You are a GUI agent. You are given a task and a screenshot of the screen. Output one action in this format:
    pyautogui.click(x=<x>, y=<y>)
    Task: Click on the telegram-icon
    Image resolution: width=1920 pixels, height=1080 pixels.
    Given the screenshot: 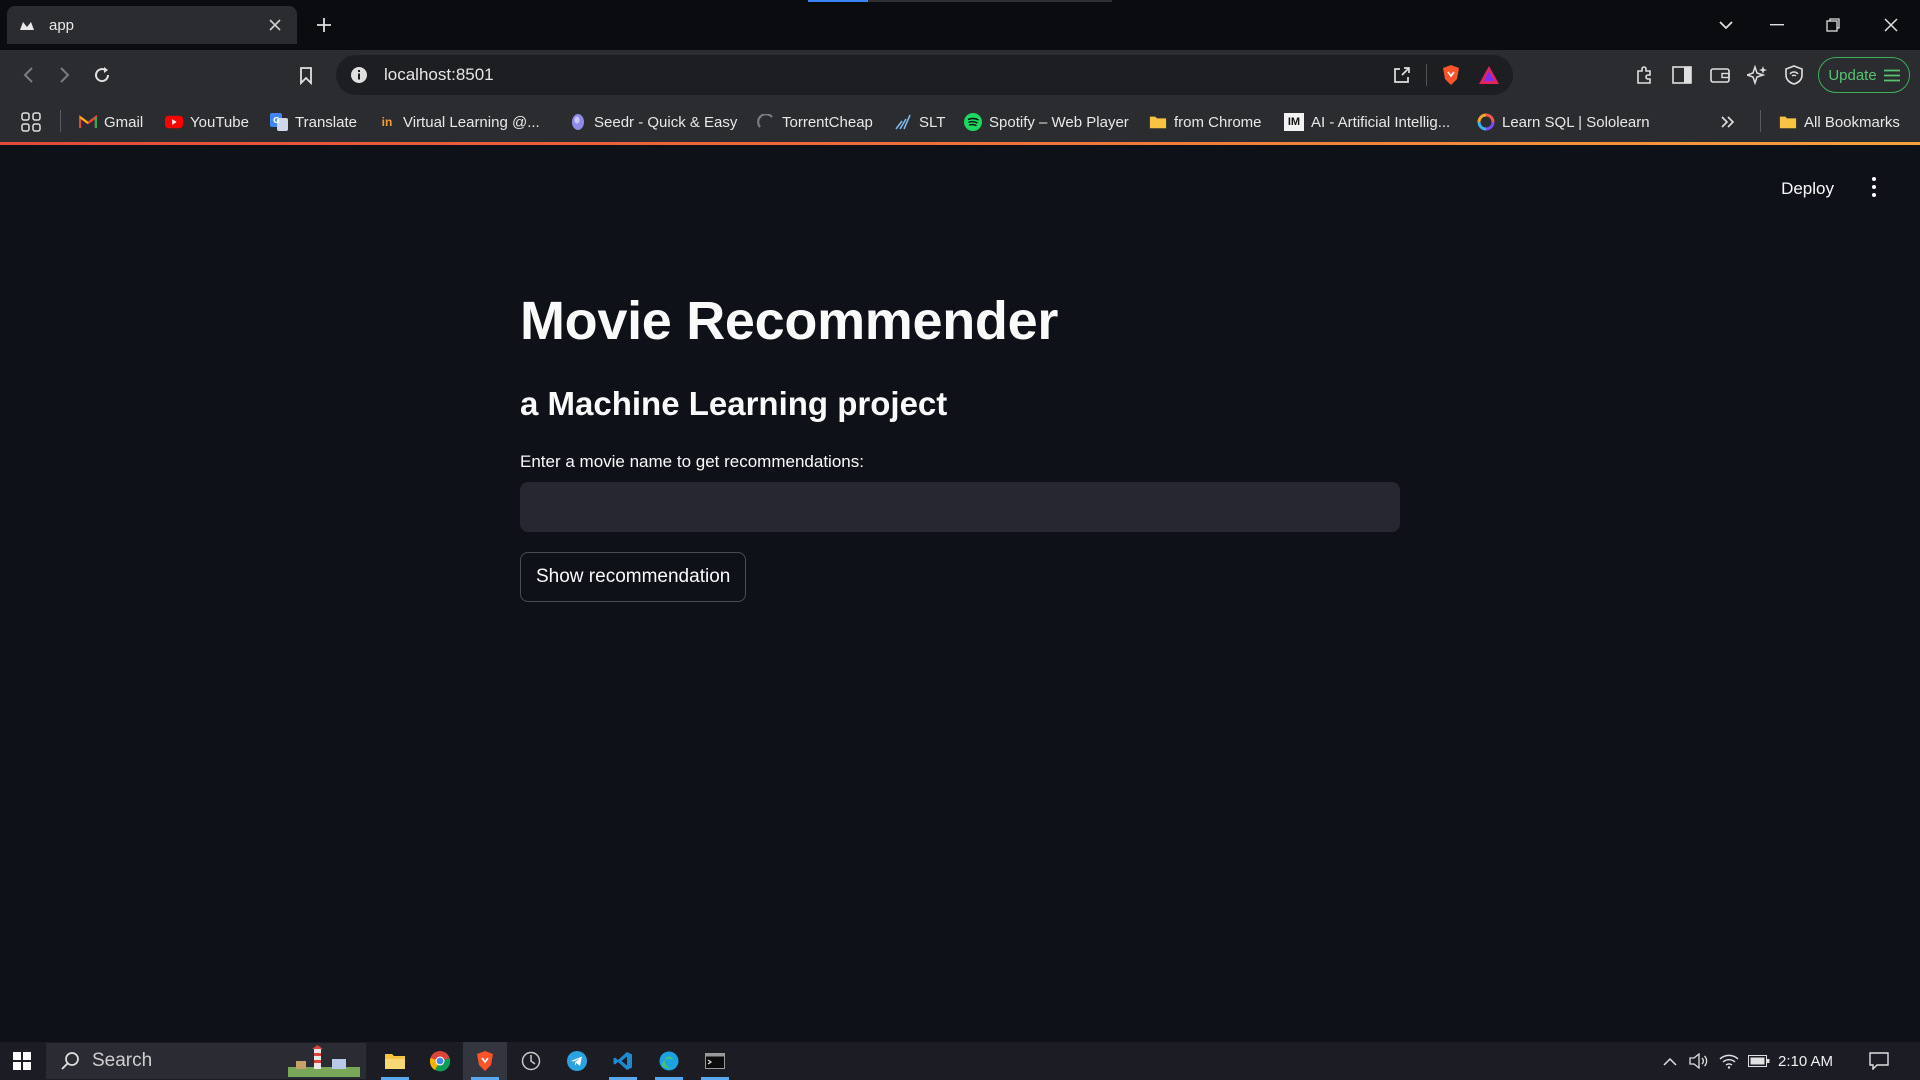 What is the action you would take?
    pyautogui.click(x=577, y=1061)
    